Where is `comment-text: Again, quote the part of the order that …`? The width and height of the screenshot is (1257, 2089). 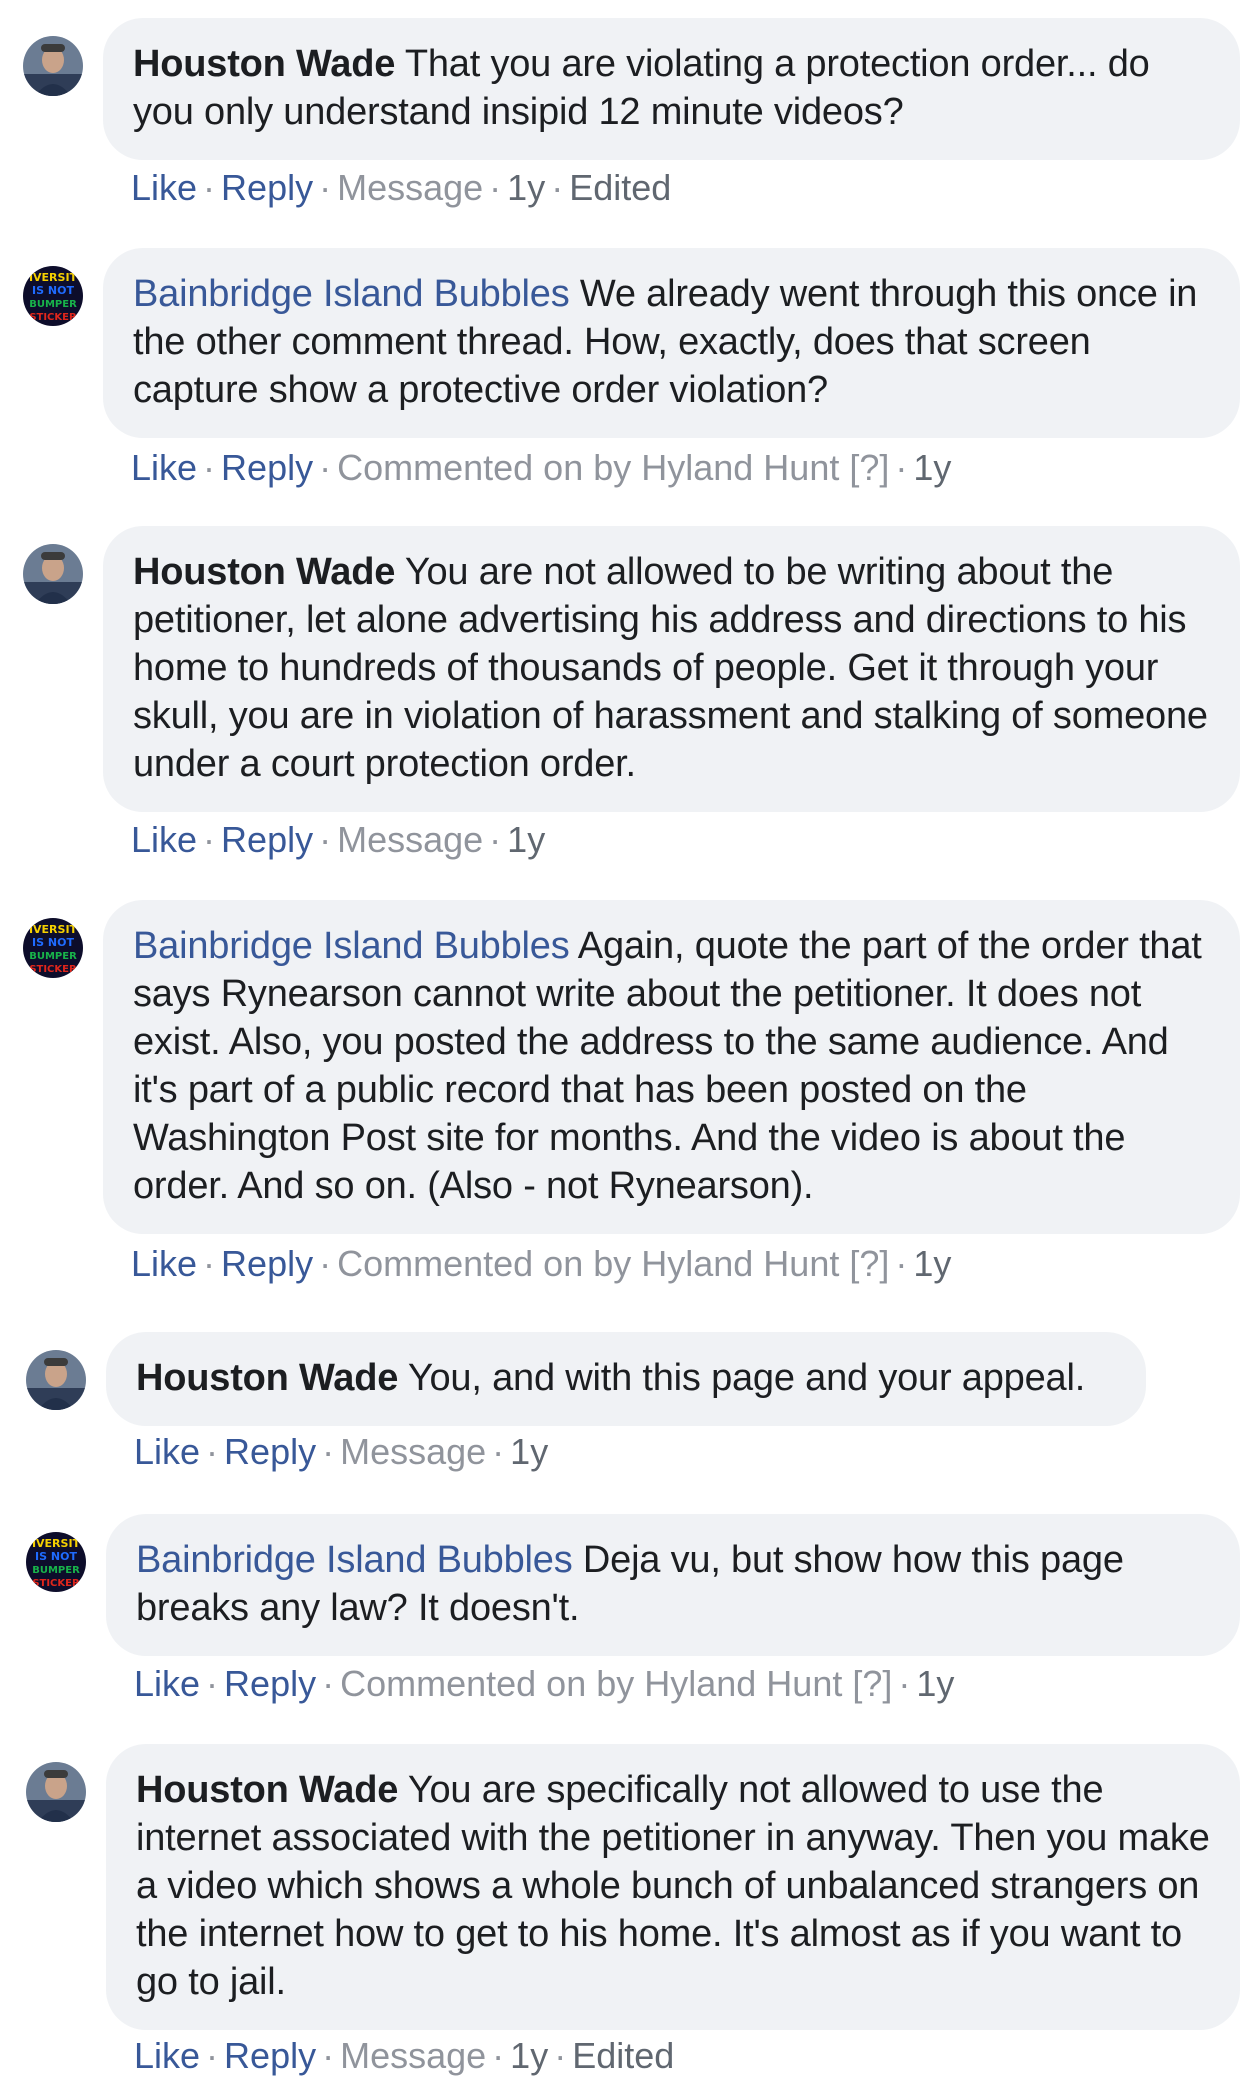 comment-text: Again, quote the part of the order that … is located at coordinates (667, 1066).